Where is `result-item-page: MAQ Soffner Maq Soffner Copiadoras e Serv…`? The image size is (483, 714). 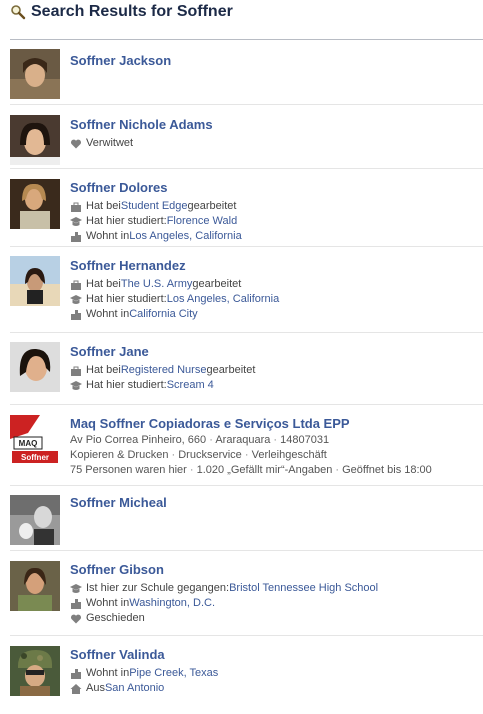
result-item-page: MAQ Soffner Maq Soffner Copiadoras e Serv… is located at coordinates (246, 445).